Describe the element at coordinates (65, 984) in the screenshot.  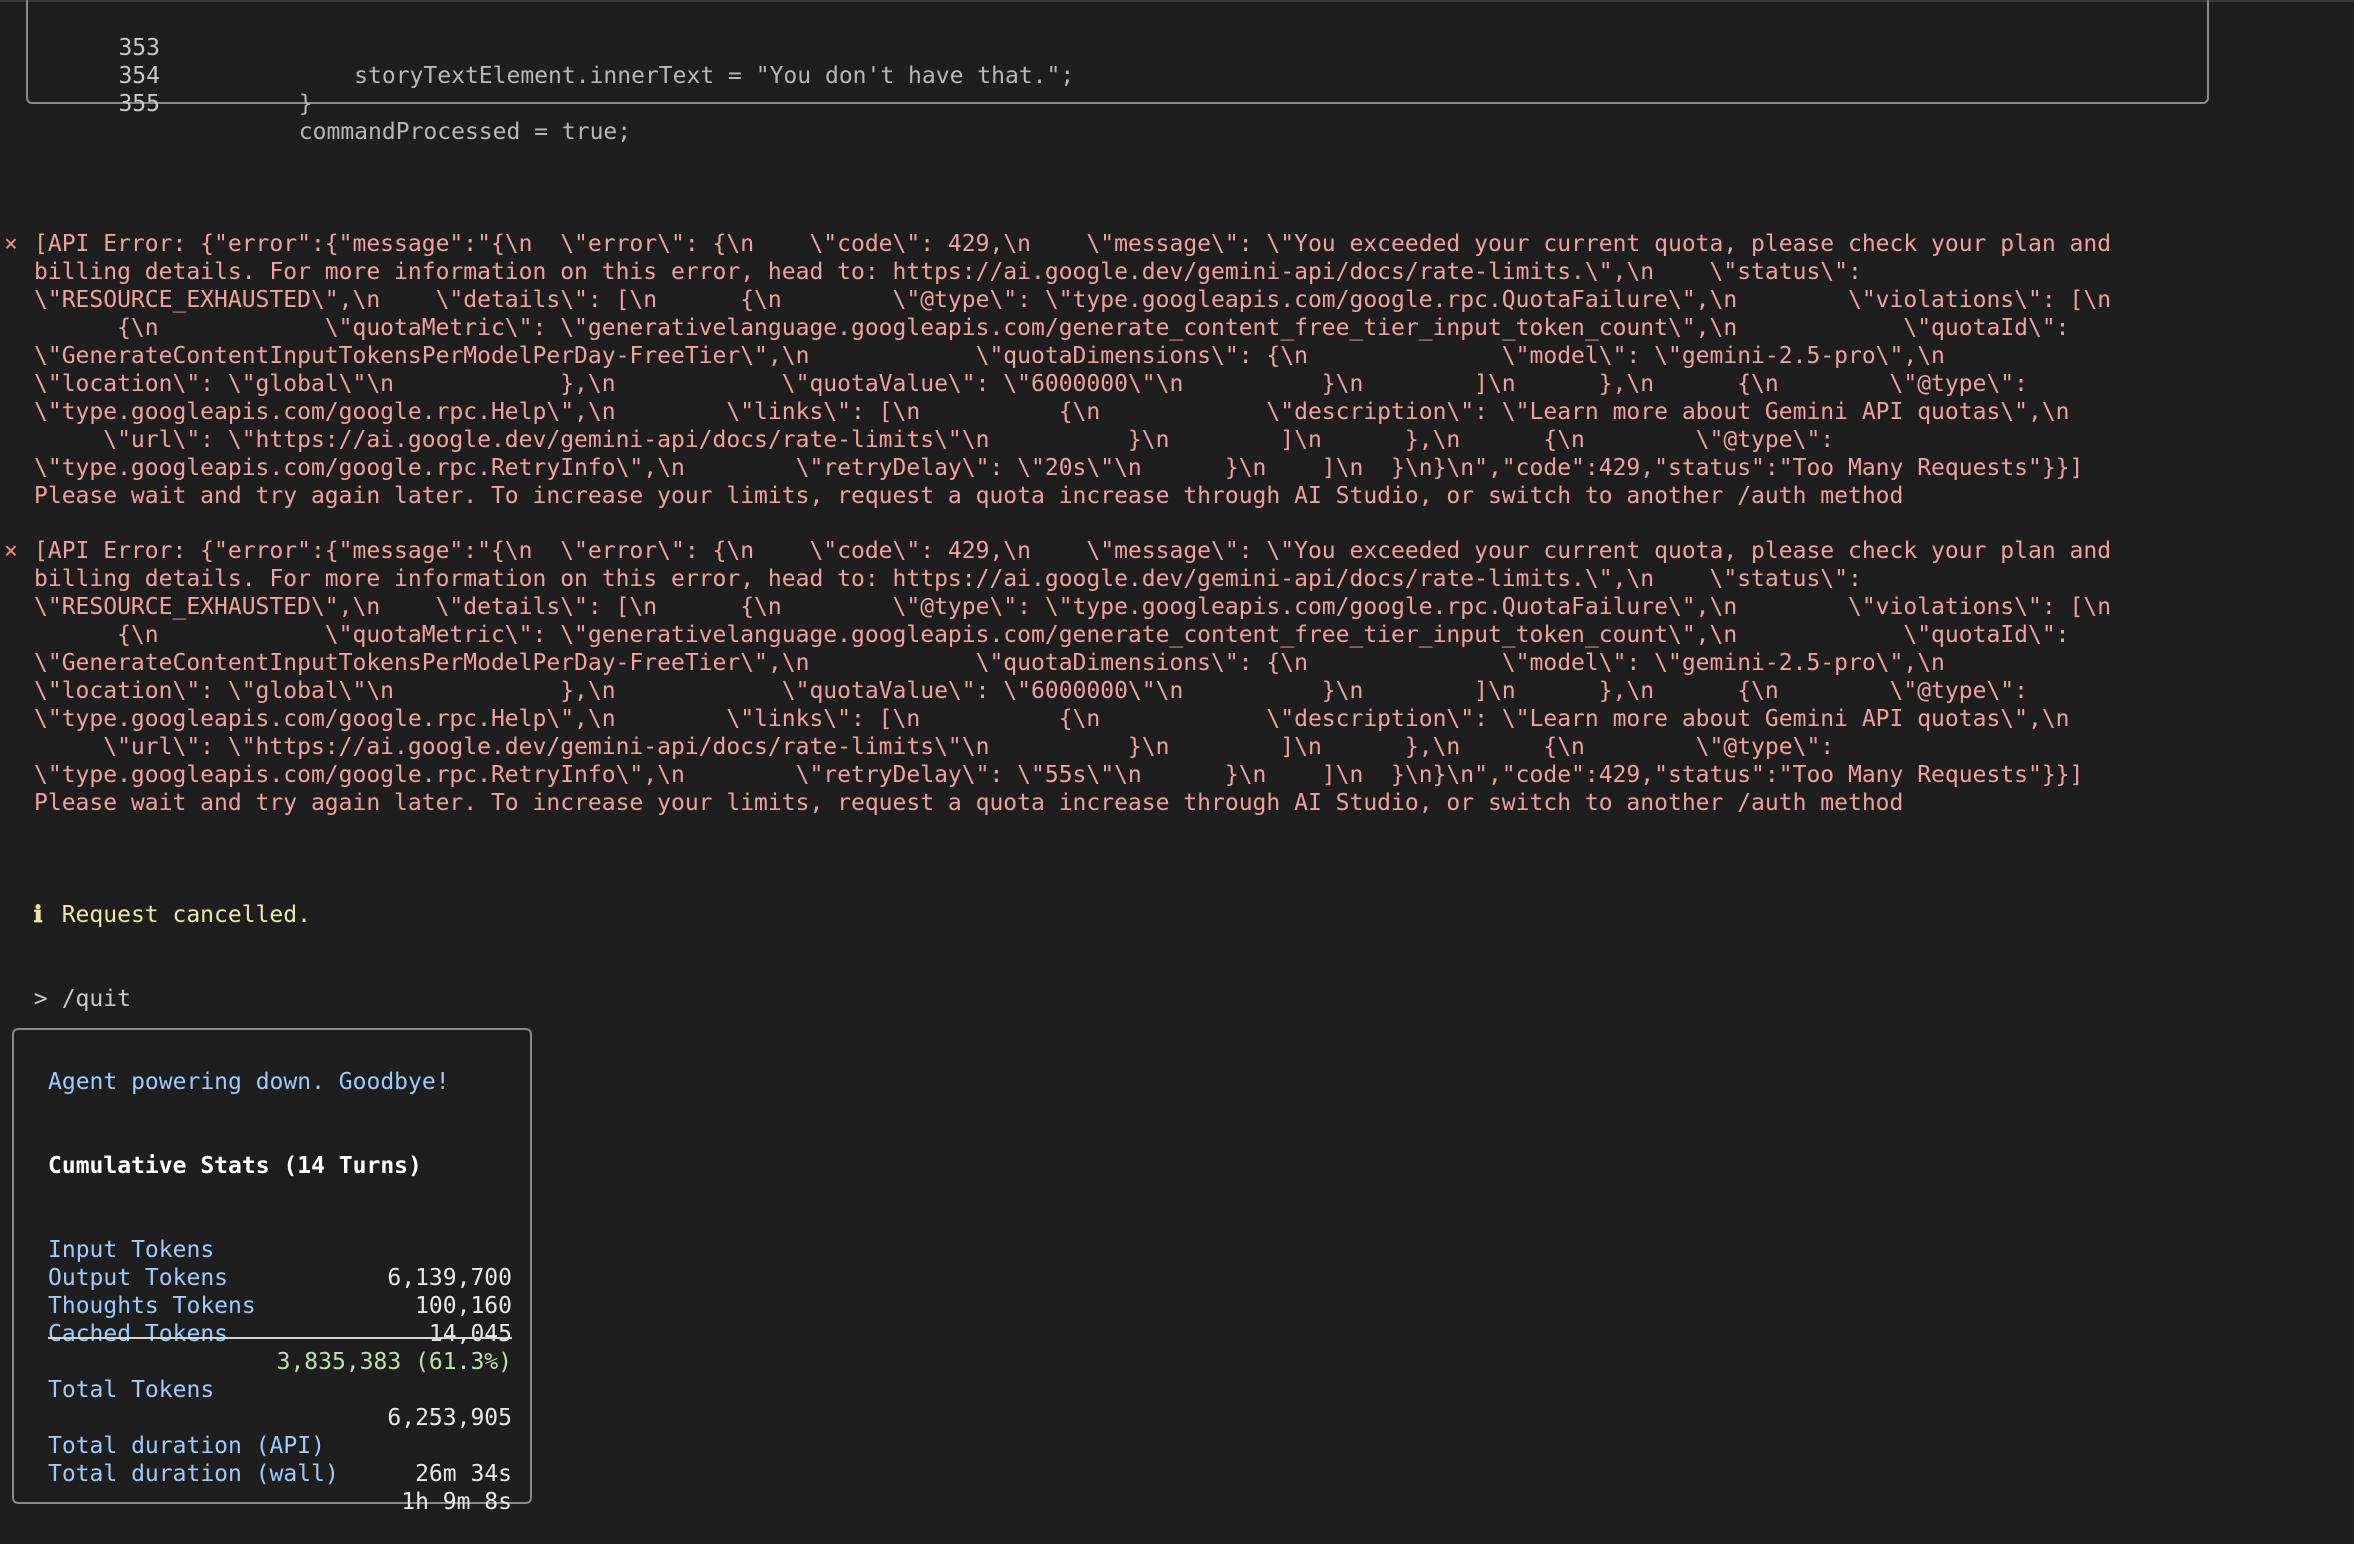
I see `command-prompt: > /quit` at that location.